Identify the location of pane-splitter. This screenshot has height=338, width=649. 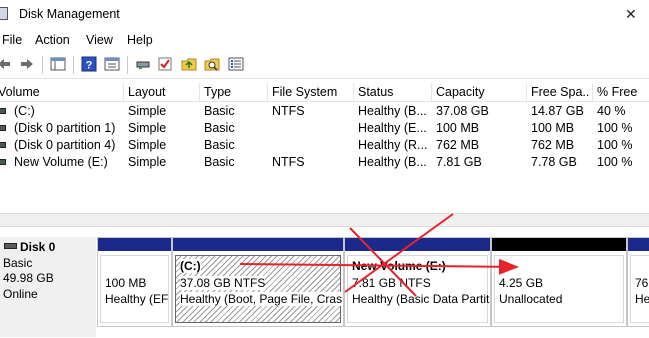
(324, 220).